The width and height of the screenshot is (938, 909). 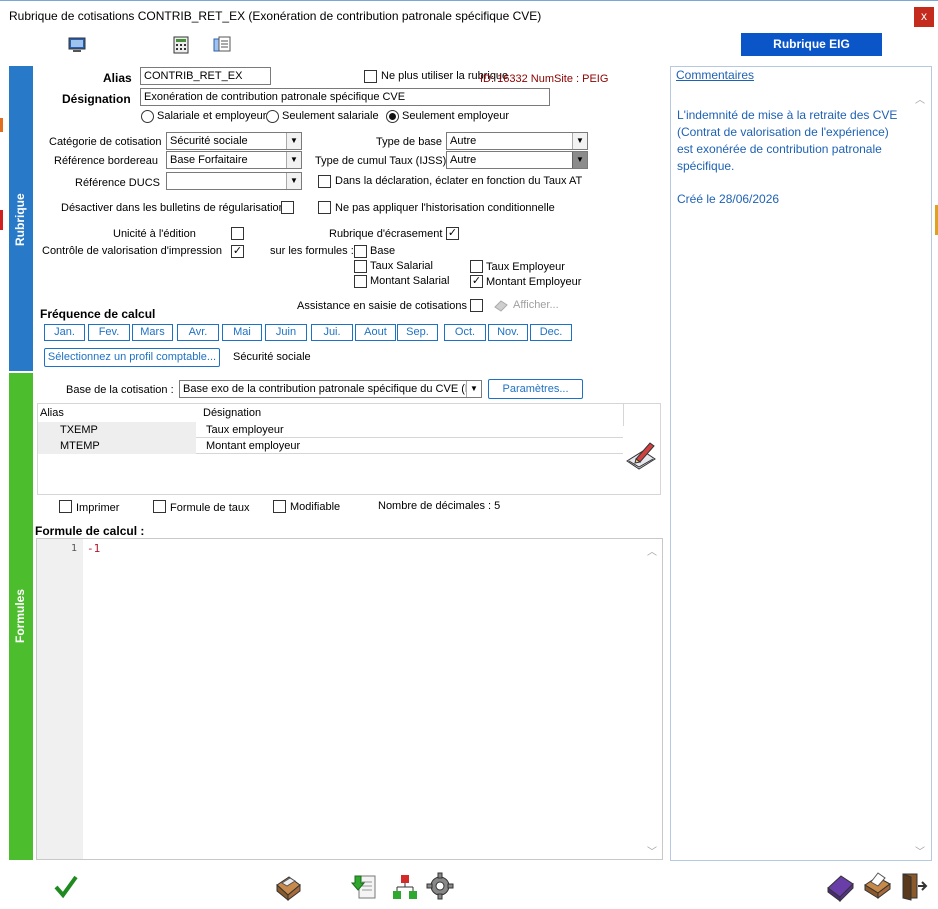 What do you see at coordinates (106, 161) in the screenshot?
I see `ref-bordereau-label: Référence bordereau` at bounding box center [106, 161].